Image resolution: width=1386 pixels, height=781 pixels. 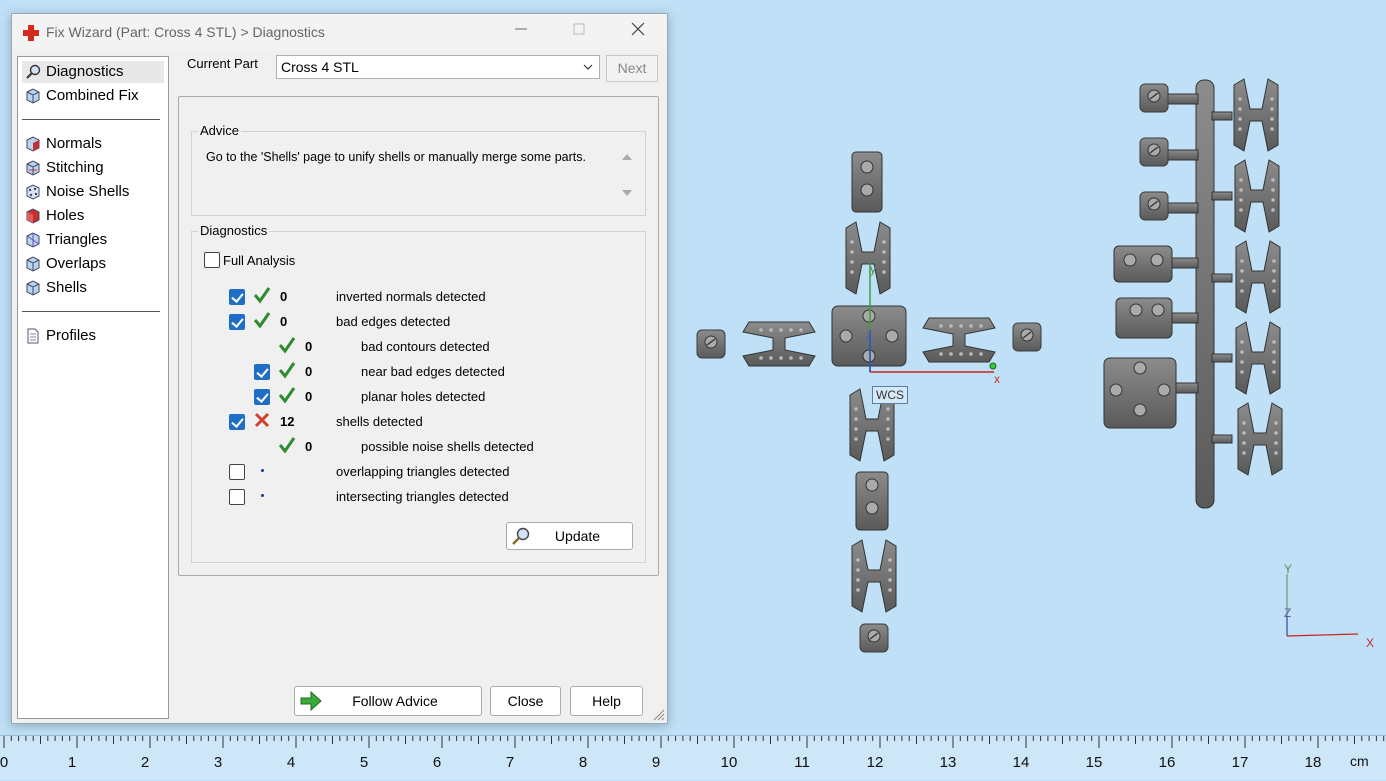 I want to click on ruler-label: 1, so click(x=72, y=762).